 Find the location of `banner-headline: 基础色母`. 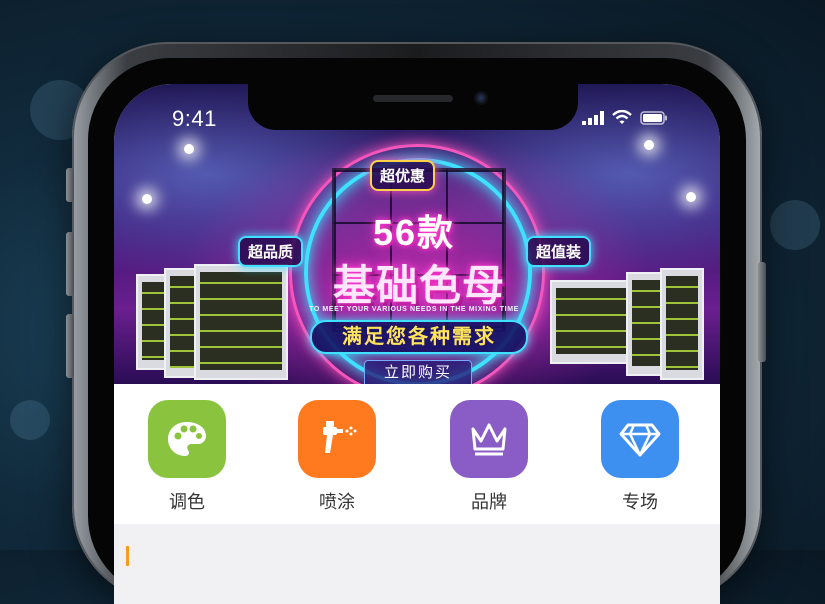

banner-headline: 基础色母 is located at coordinates (418, 285).